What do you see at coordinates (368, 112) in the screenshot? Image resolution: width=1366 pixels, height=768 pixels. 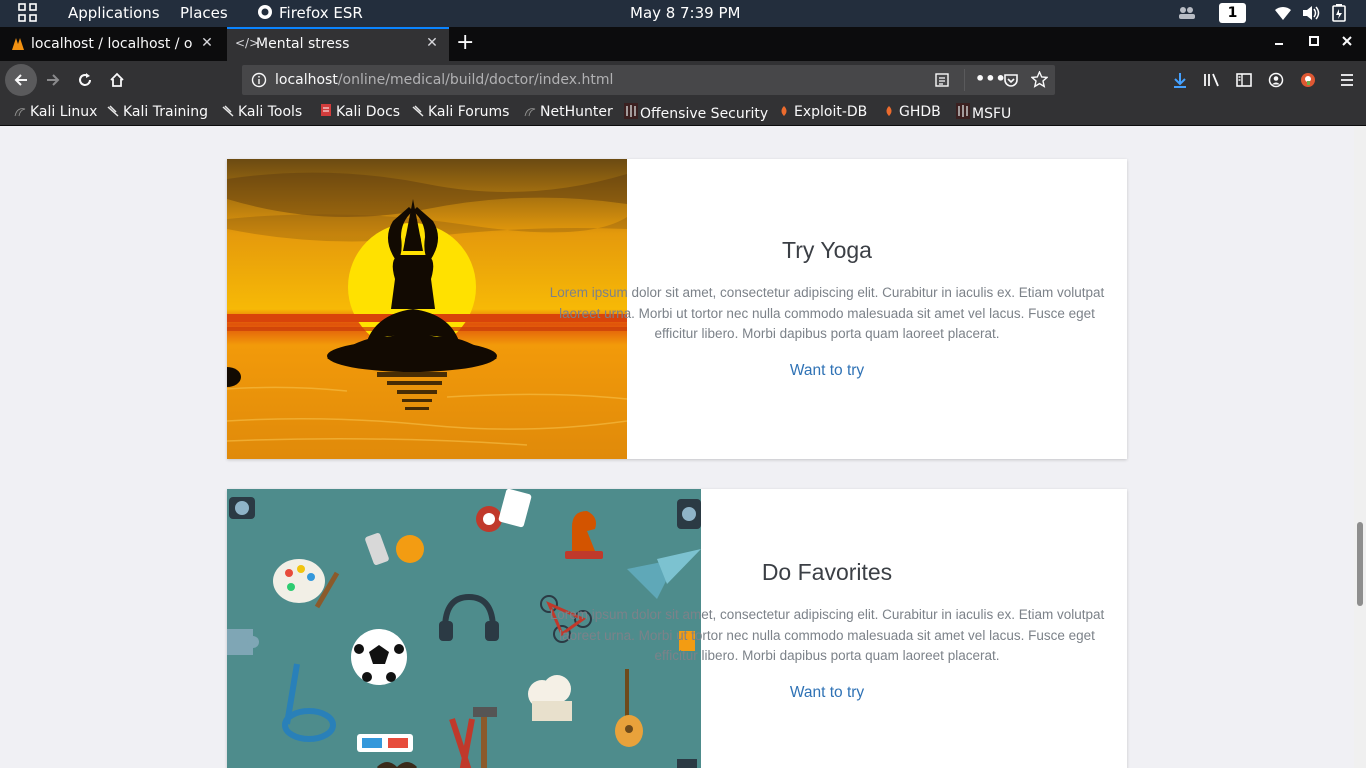 I see `bookmark-label: Kali Docs` at bounding box center [368, 112].